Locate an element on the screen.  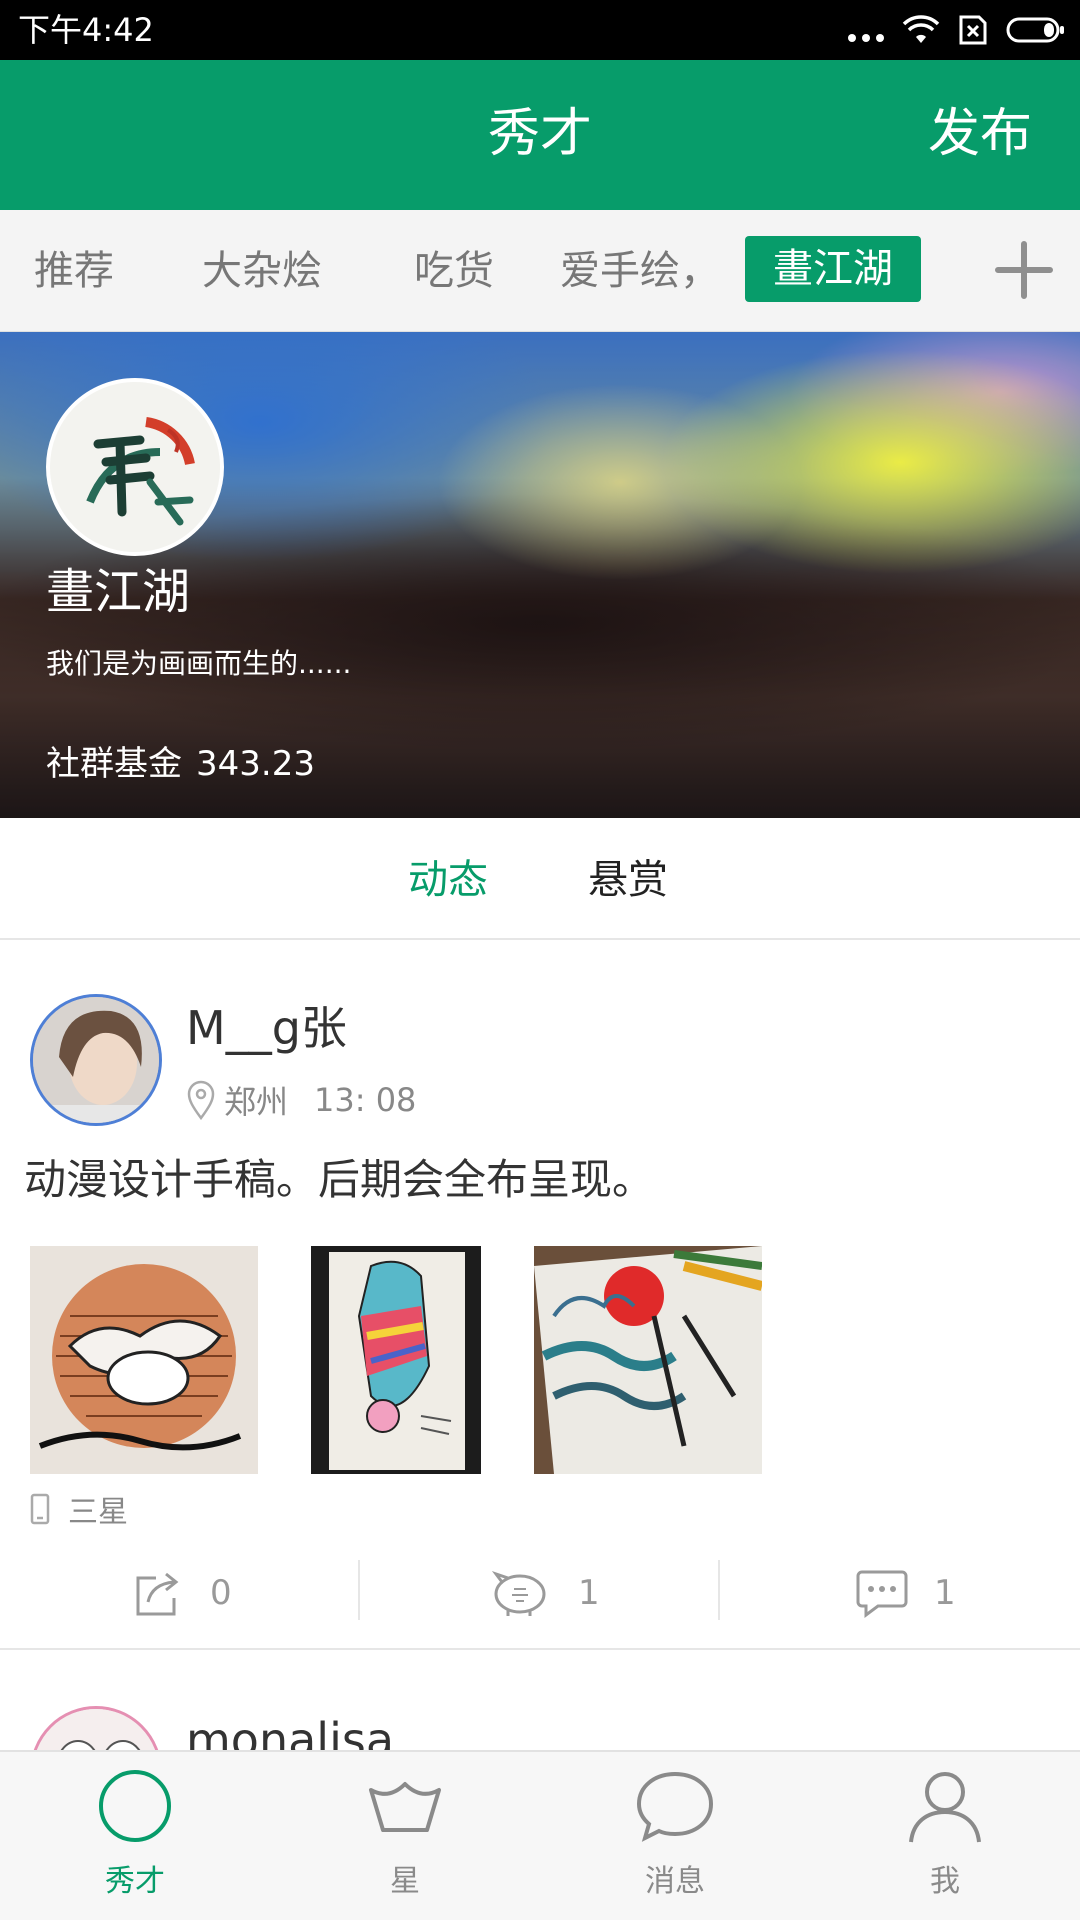
post-card: monalisa is located at coordinates (540, 1702).